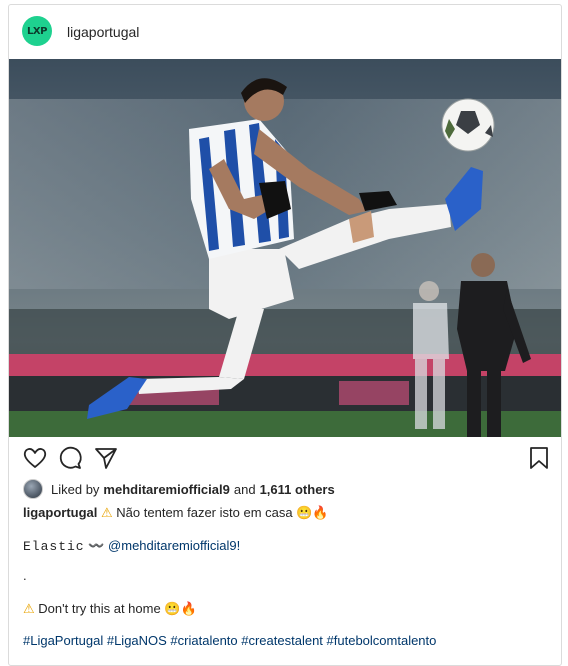 The image size is (568, 666). I want to click on caption-elastic: Elastic, so click(54, 546).